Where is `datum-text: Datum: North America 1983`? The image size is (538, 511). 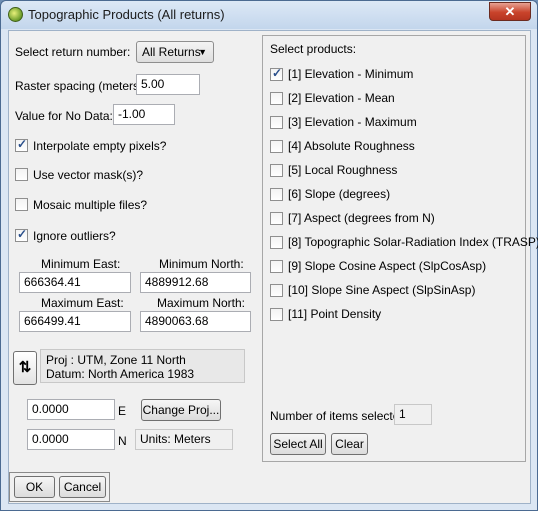 datum-text: Datum: North America 1983 is located at coordinates (120, 374).